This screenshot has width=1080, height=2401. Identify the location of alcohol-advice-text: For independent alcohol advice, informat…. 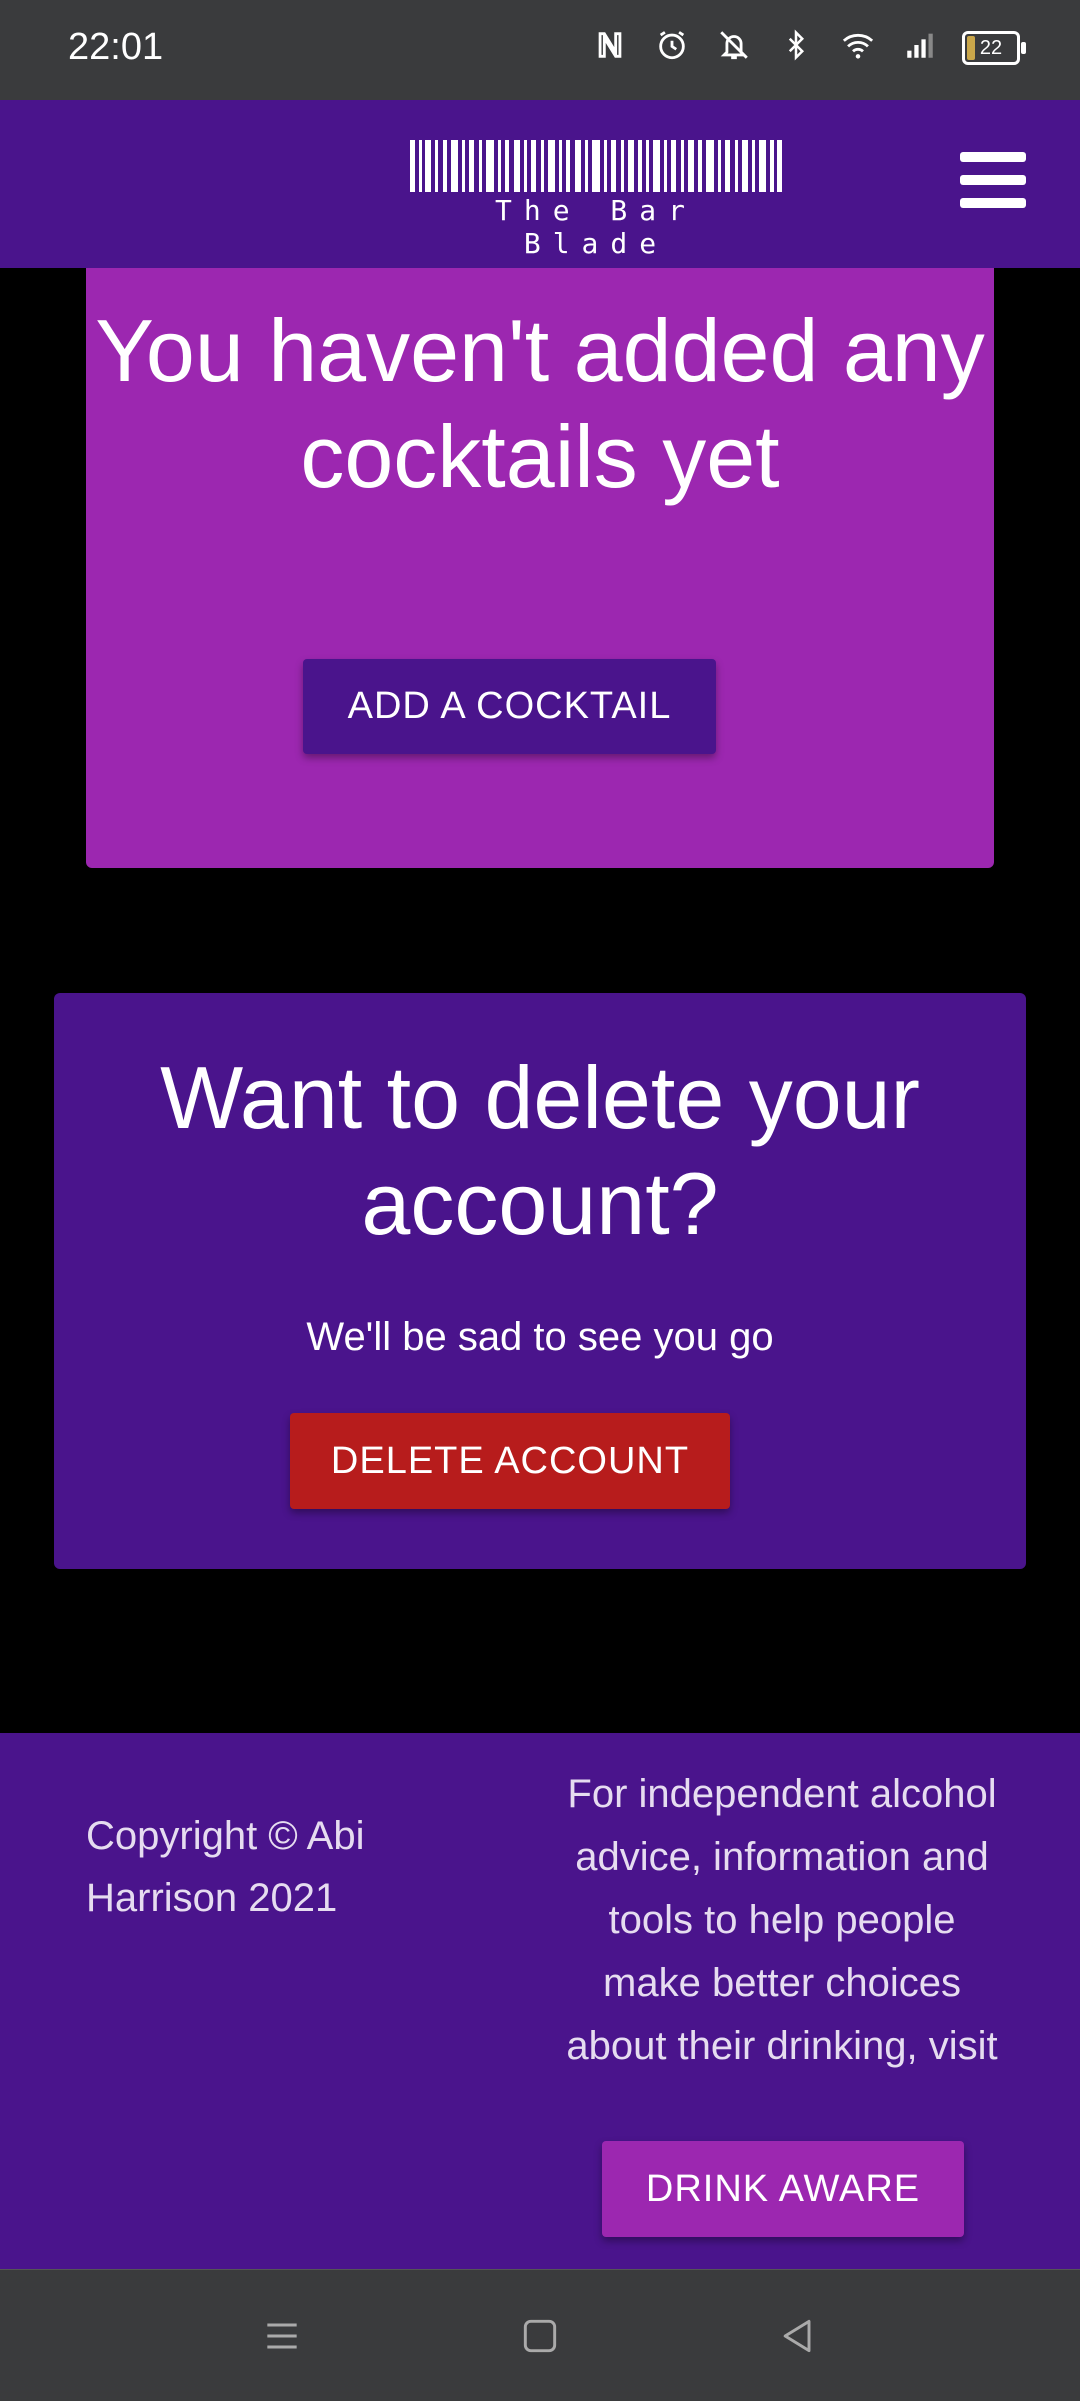
(782, 1920).